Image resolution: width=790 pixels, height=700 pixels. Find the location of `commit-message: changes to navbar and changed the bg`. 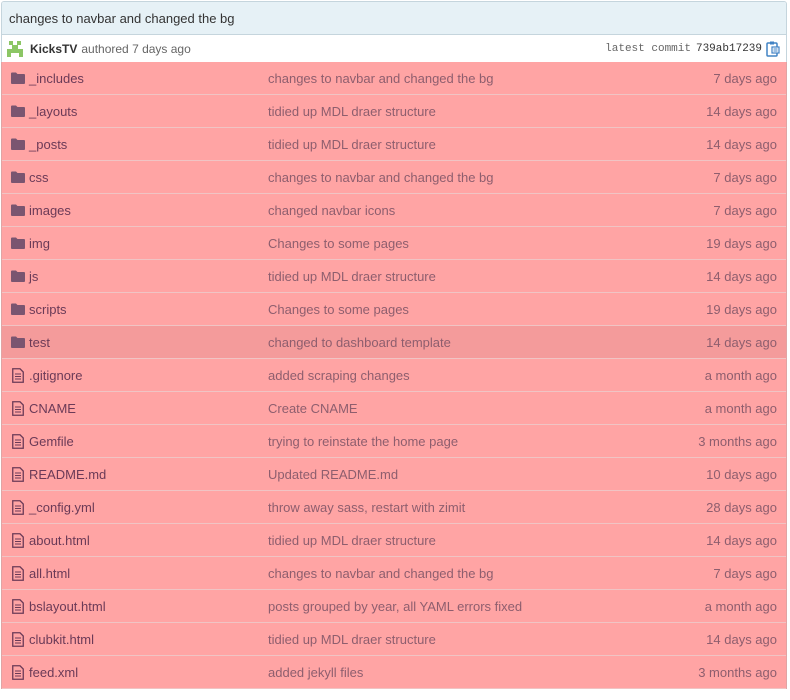

commit-message: changes to navbar and changed the bg is located at coordinates (394, 18).